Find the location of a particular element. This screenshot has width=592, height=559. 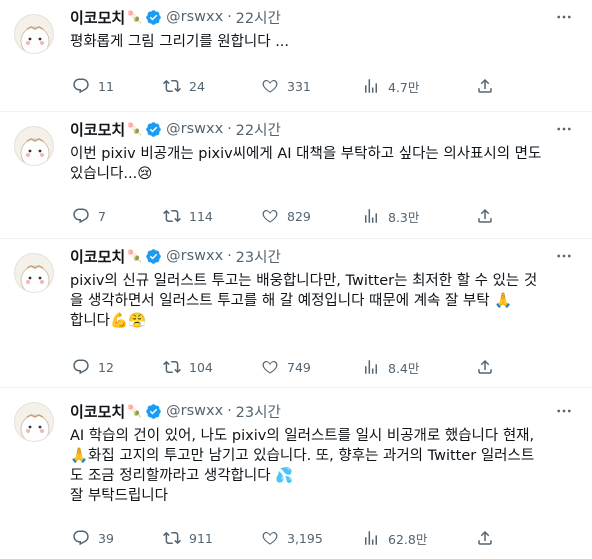

retweet-count: 114 is located at coordinates (201, 216).